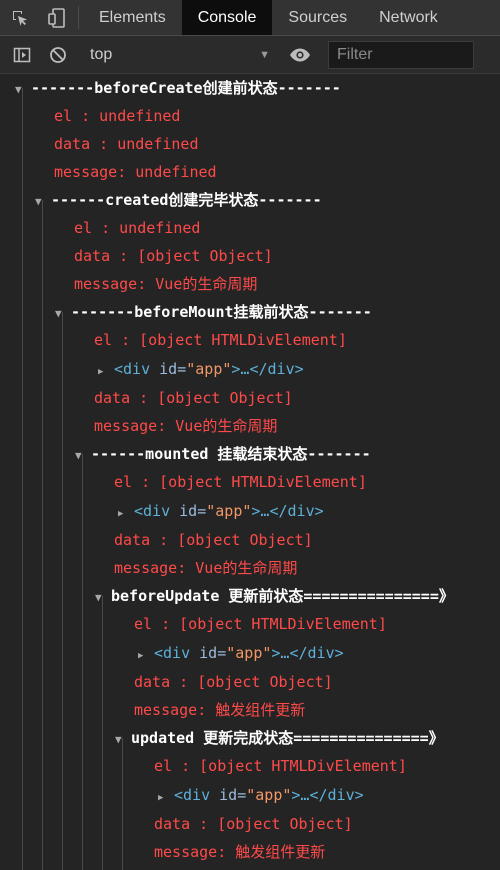  Describe the element at coordinates (300, 55) in the screenshot. I see `live-expression-eye-icon` at that location.